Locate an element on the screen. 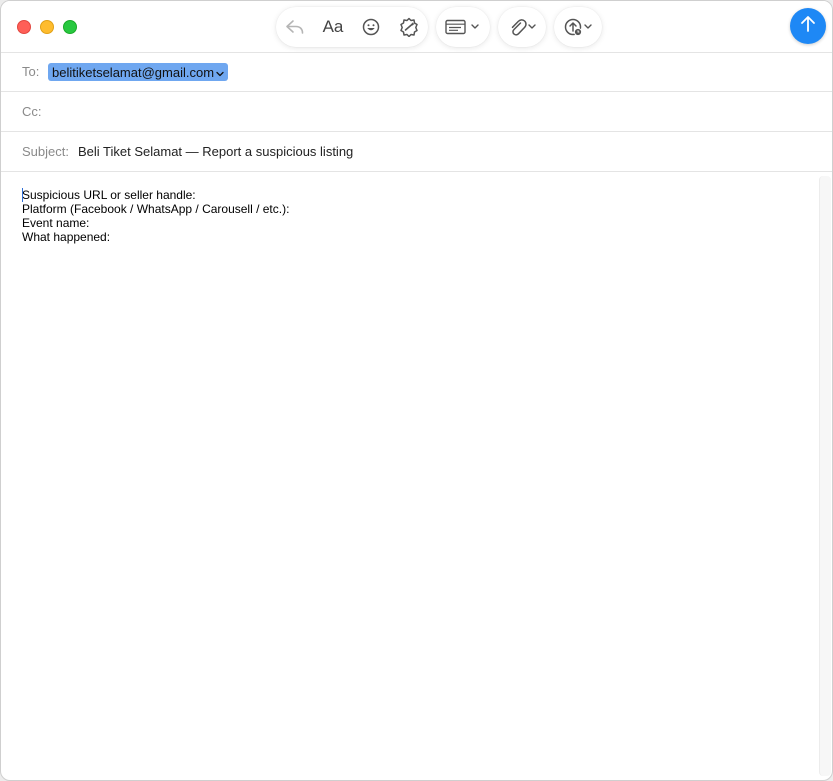  reply-button is located at coordinates (295, 27).